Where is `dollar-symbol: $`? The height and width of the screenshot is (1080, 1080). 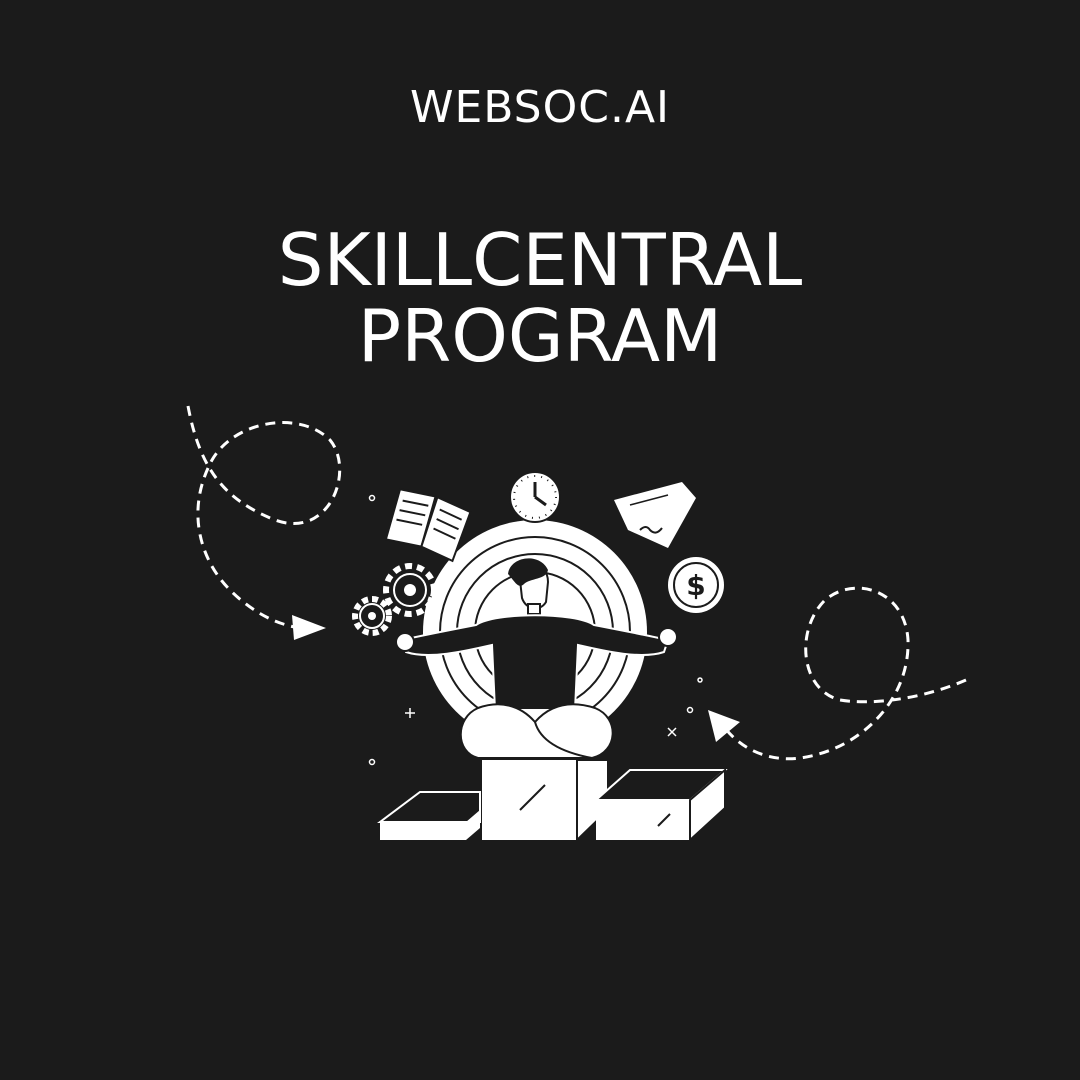
dollar-symbol: $ is located at coordinates (695, 585).